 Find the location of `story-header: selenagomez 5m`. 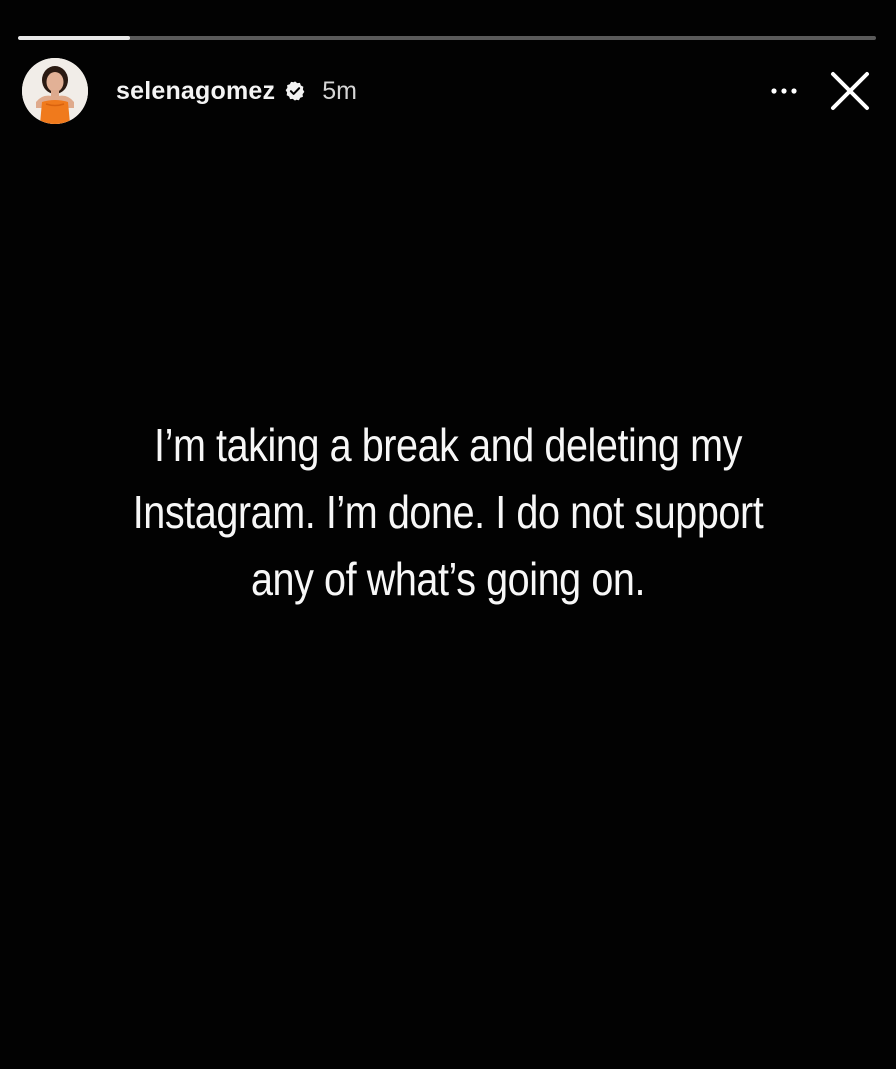

story-header: selenagomez 5m is located at coordinates (450, 91).